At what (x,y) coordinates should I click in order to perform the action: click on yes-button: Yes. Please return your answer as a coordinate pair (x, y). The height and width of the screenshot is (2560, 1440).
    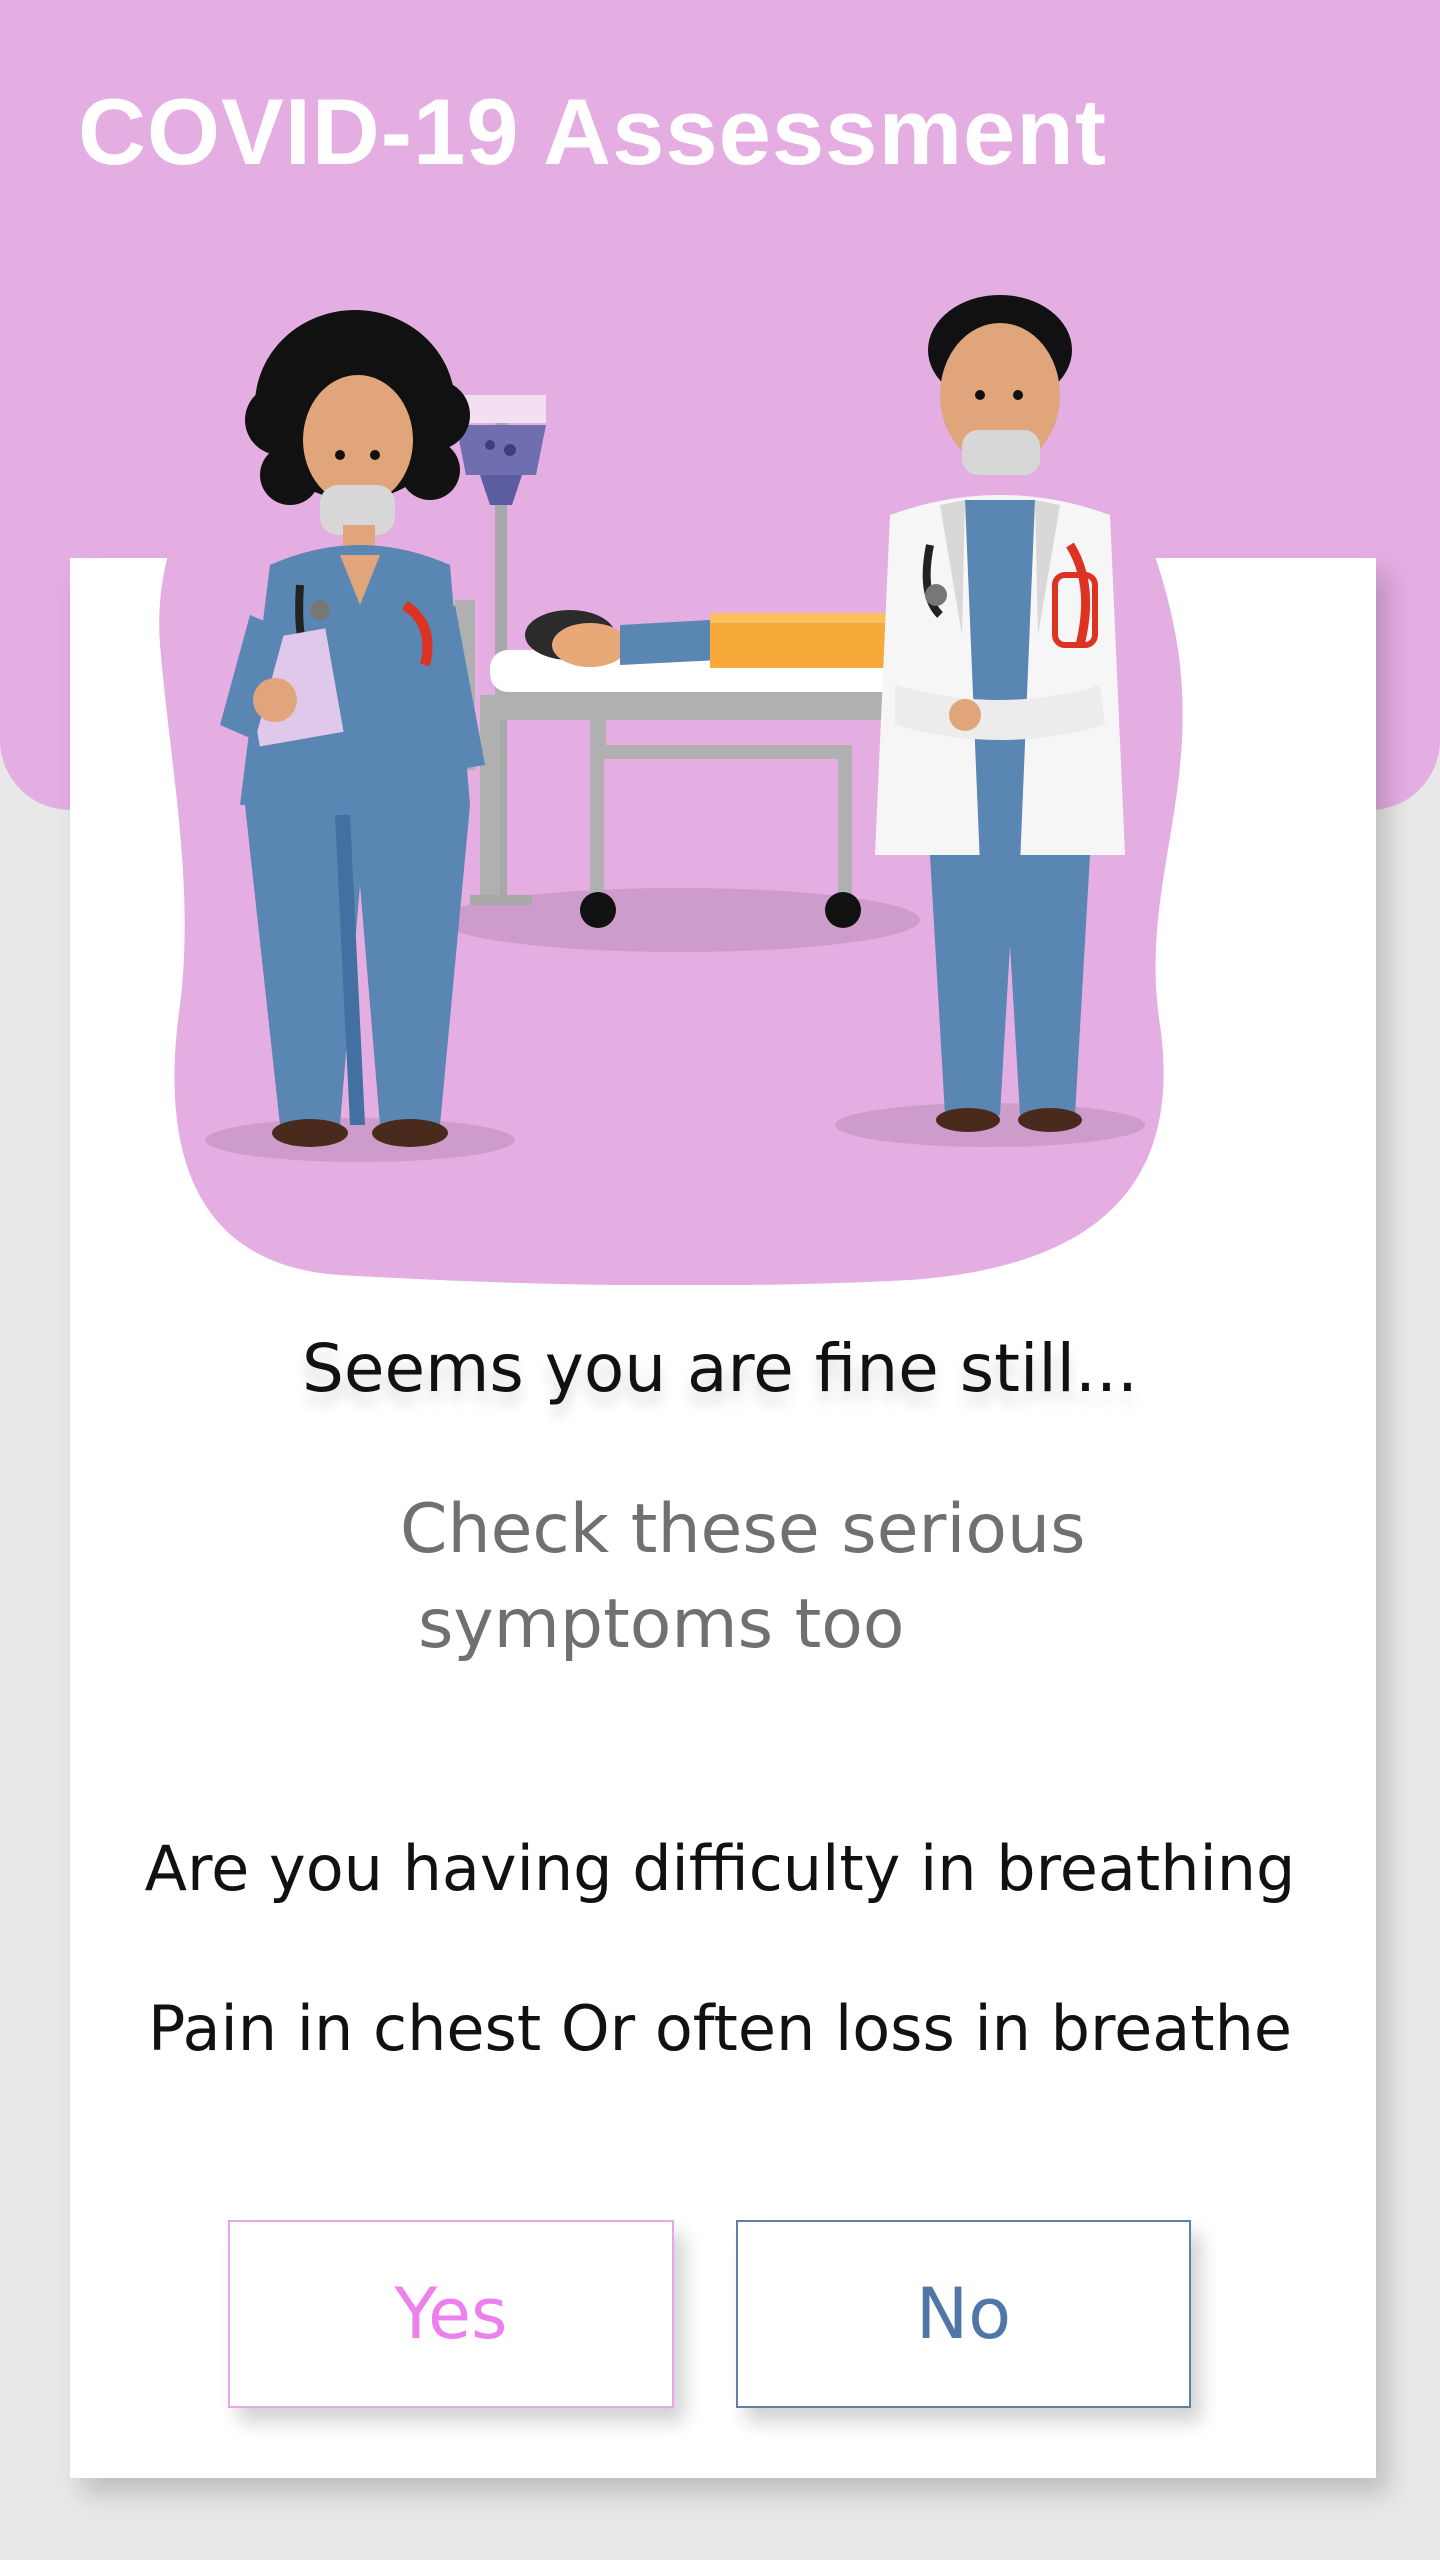
    Looking at the image, I should click on (451, 2314).